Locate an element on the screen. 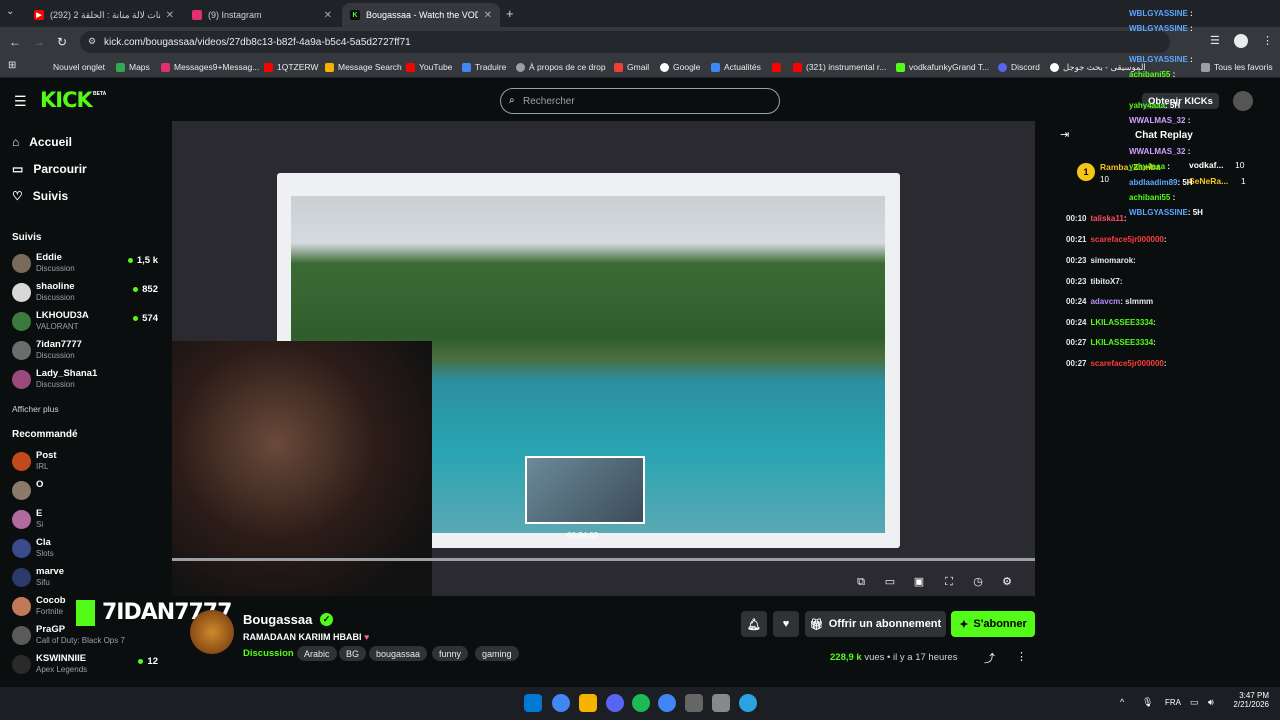  following-channel: 7idan7777 Discussion is located at coordinates (87, 351).